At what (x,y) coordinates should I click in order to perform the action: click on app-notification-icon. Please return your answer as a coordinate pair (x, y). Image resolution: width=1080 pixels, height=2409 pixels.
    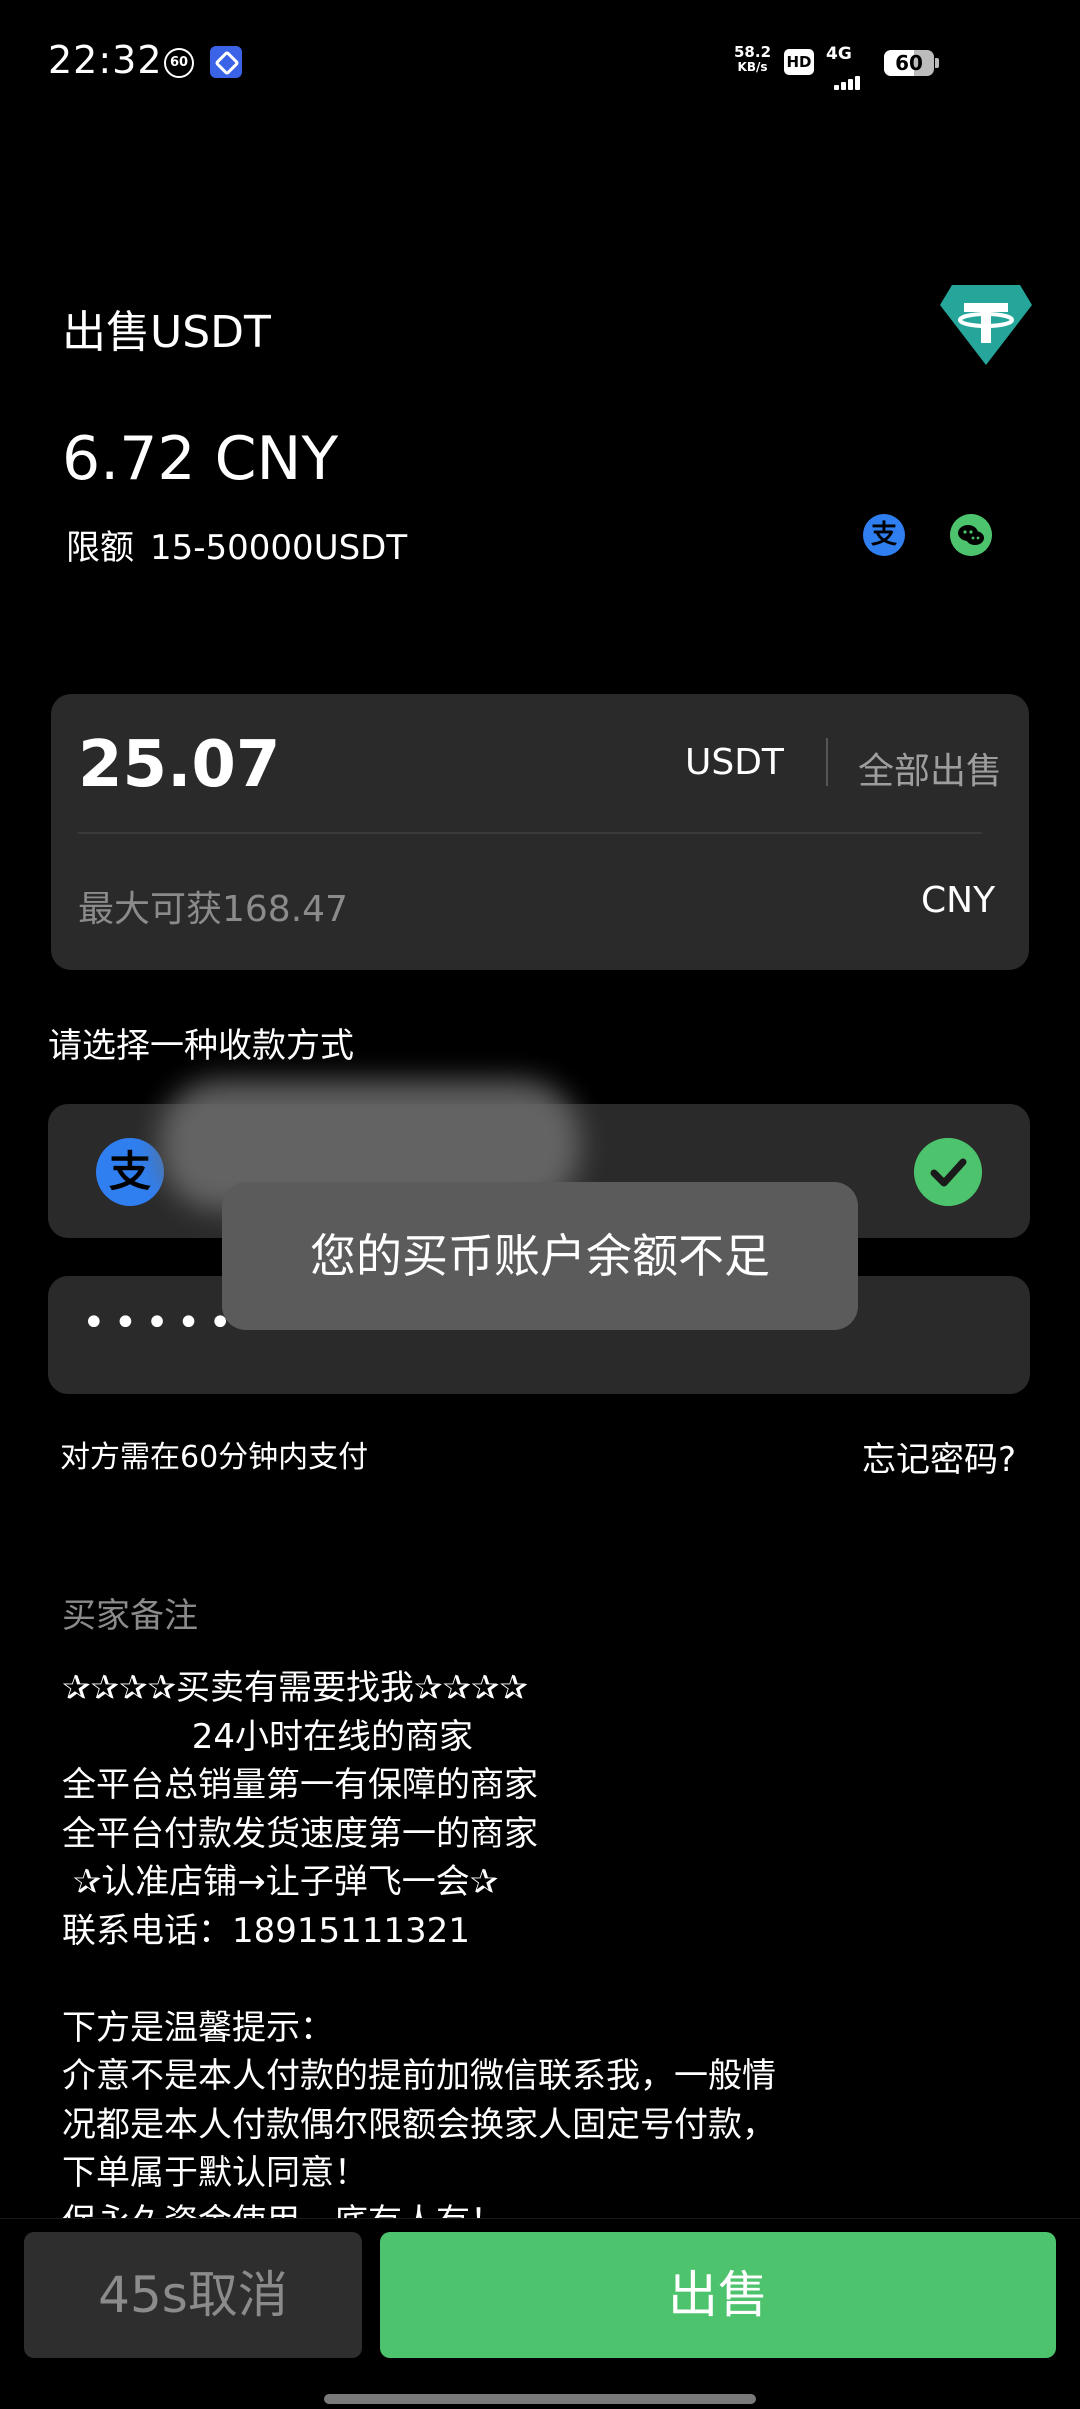
    Looking at the image, I should click on (226, 62).